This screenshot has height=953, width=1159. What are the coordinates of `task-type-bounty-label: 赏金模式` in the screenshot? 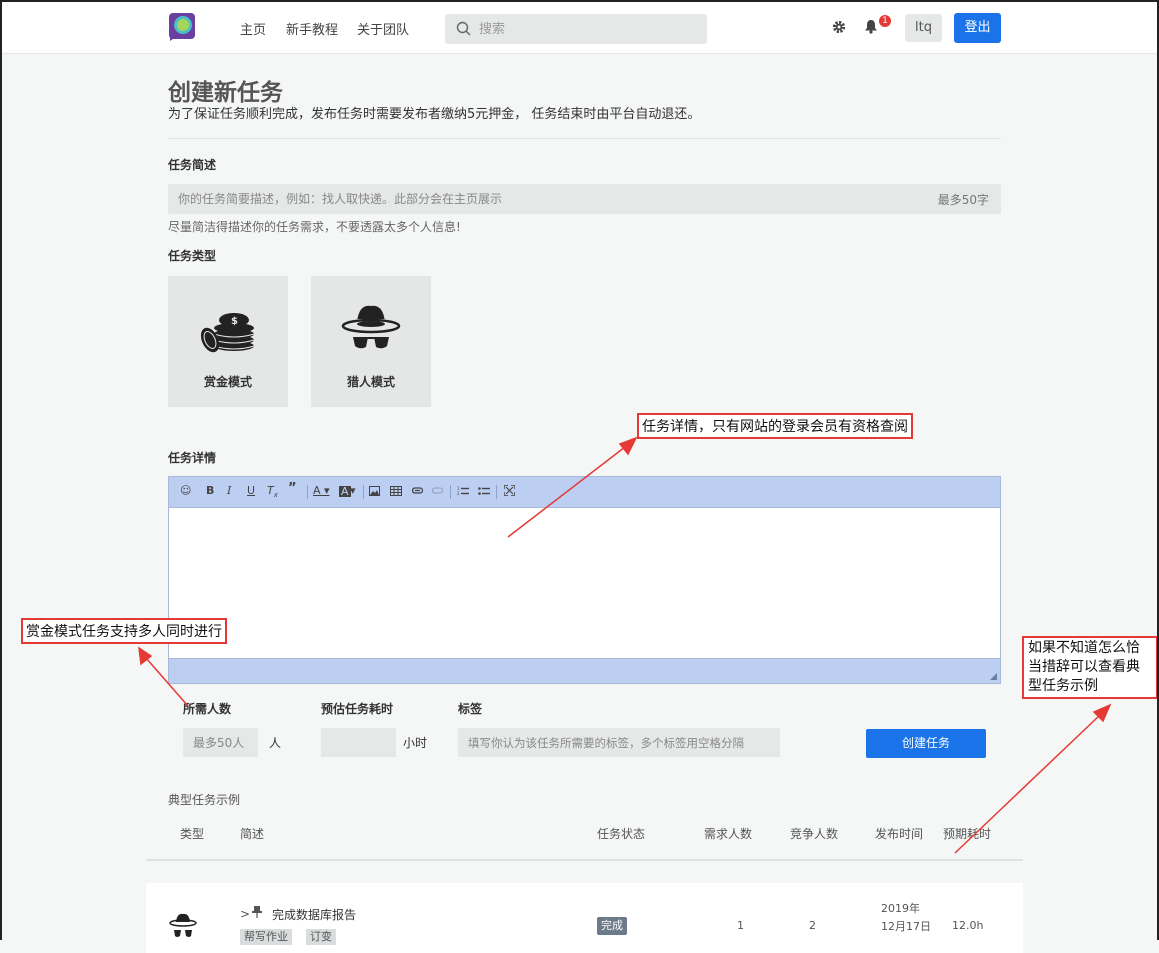 It's located at (227, 382).